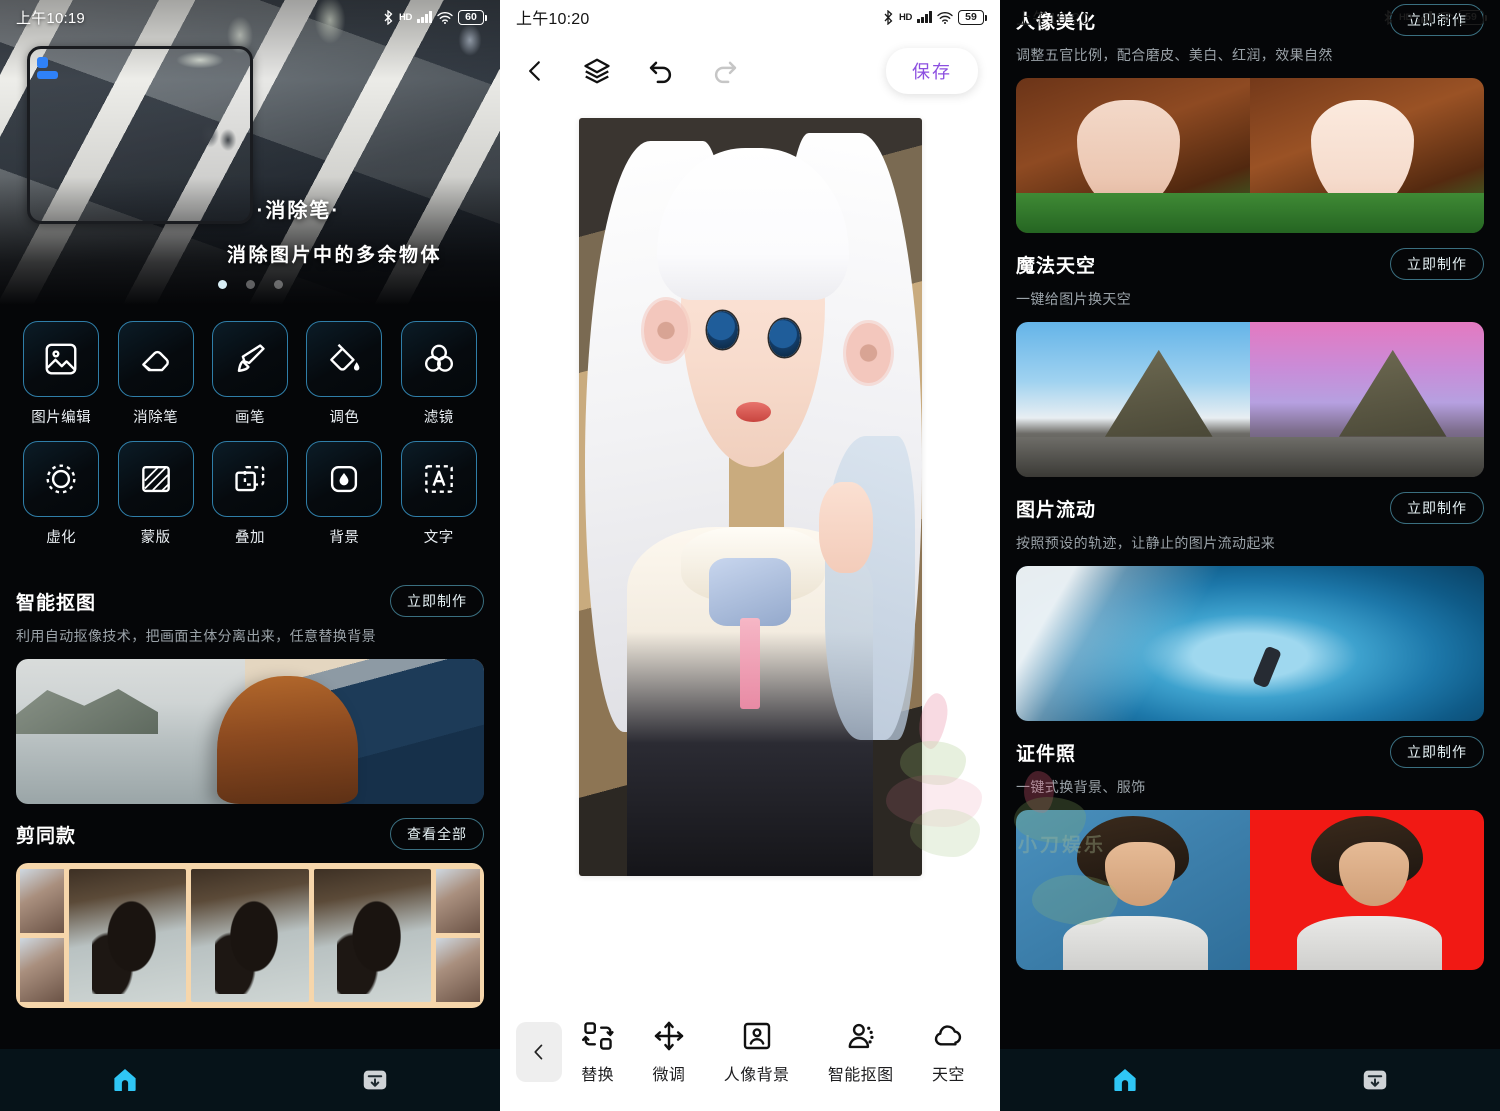  What do you see at coordinates (46, 836) in the screenshot?
I see `section-title: 剪同款` at bounding box center [46, 836].